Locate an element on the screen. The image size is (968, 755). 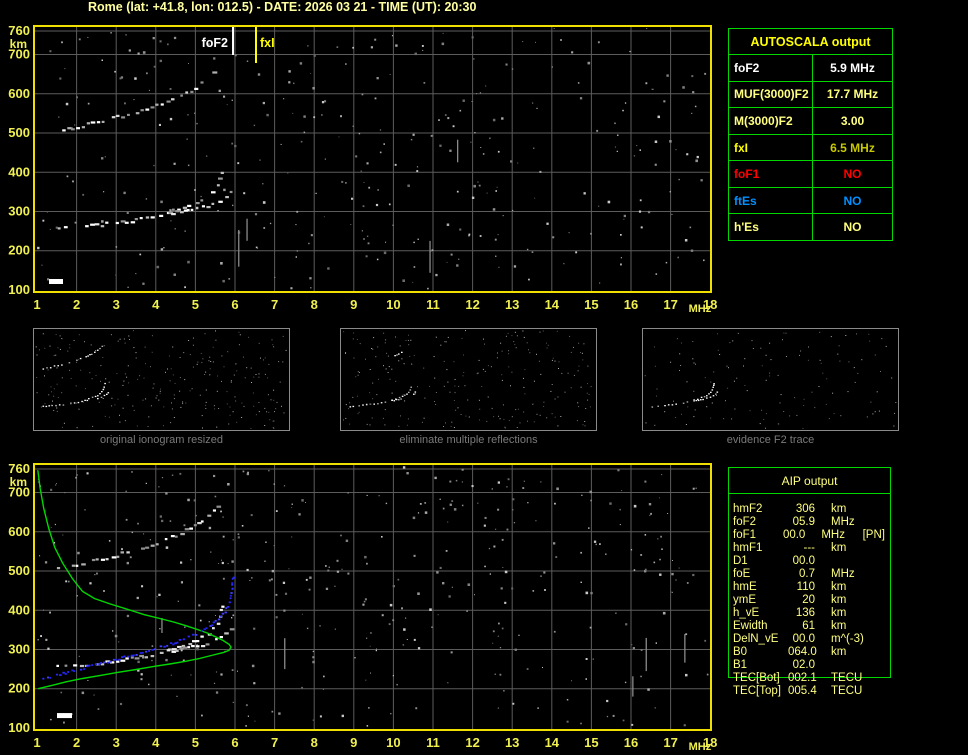
restored-trace-blue is located at coordinates (138, 628).